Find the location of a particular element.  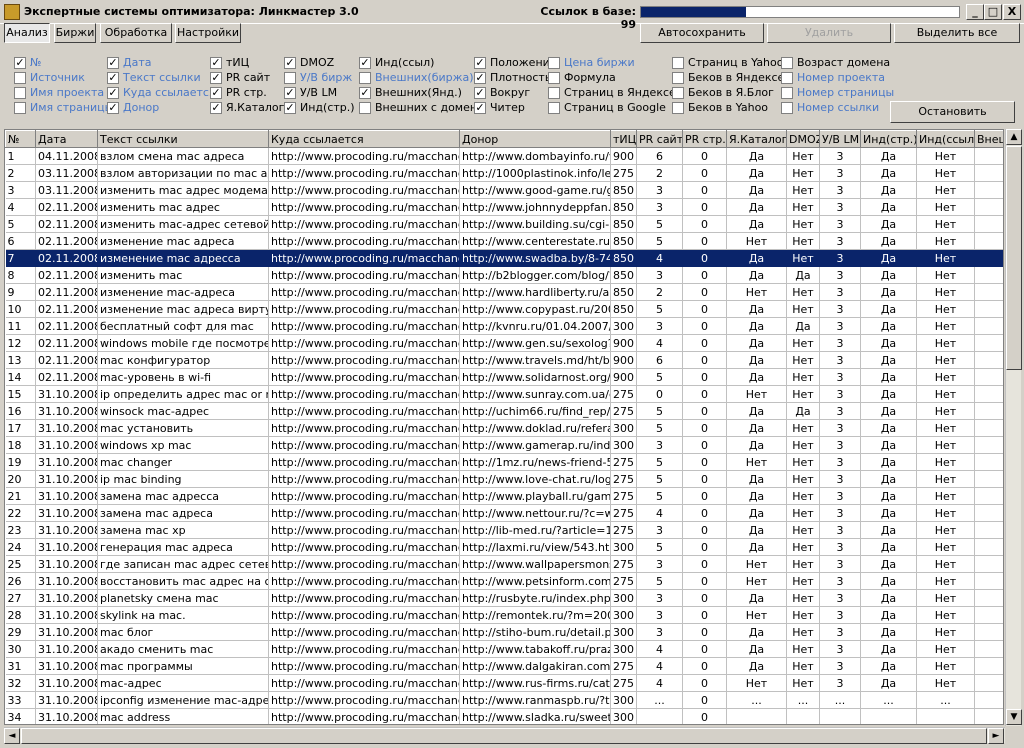

tab-analysis: Анализ is located at coordinates (27, 33).